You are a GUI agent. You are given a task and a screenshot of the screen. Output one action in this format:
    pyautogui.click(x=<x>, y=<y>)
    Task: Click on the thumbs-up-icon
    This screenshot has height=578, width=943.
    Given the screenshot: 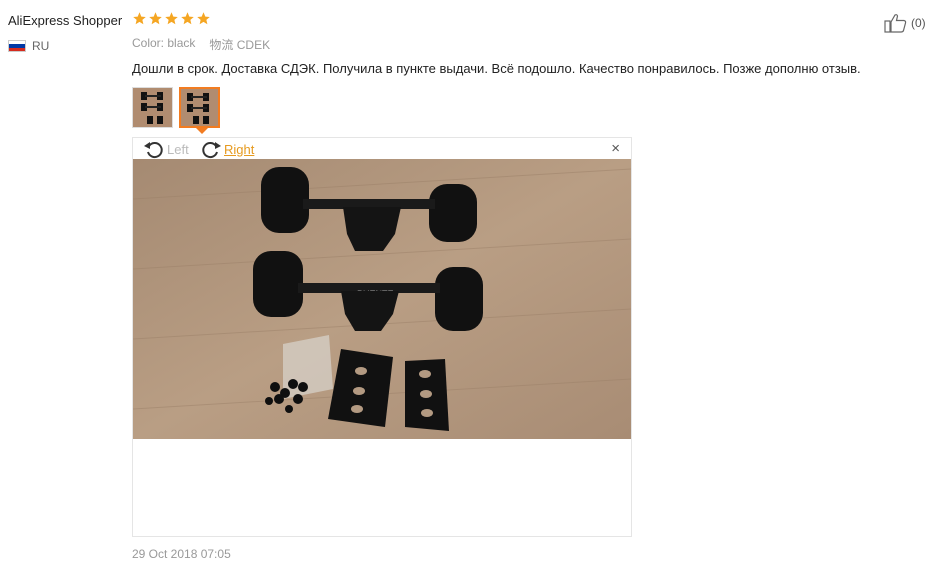 What is the action you would take?
    pyautogui.click(x=895, y=23)
    